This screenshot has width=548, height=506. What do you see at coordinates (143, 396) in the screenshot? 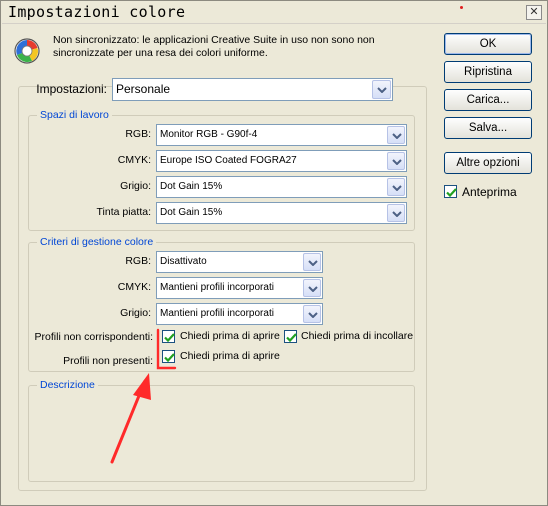
I see `annotation-arrow` at bounding box center [143, 396].